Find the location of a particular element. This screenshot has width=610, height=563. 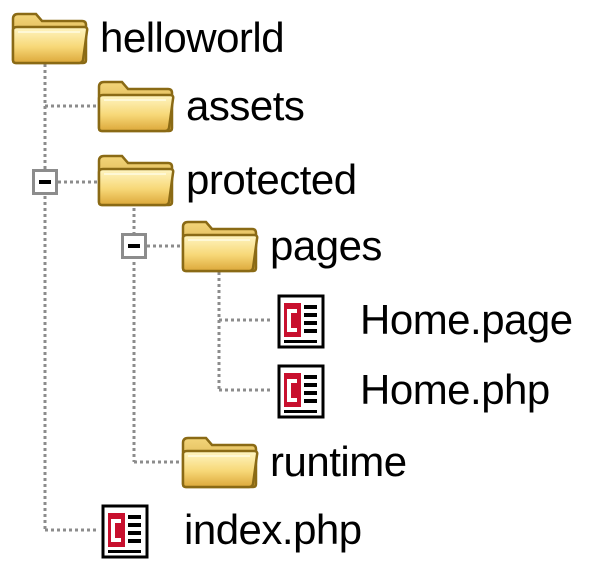

tree-node-protected: protected is located at coordinates (226, 180).